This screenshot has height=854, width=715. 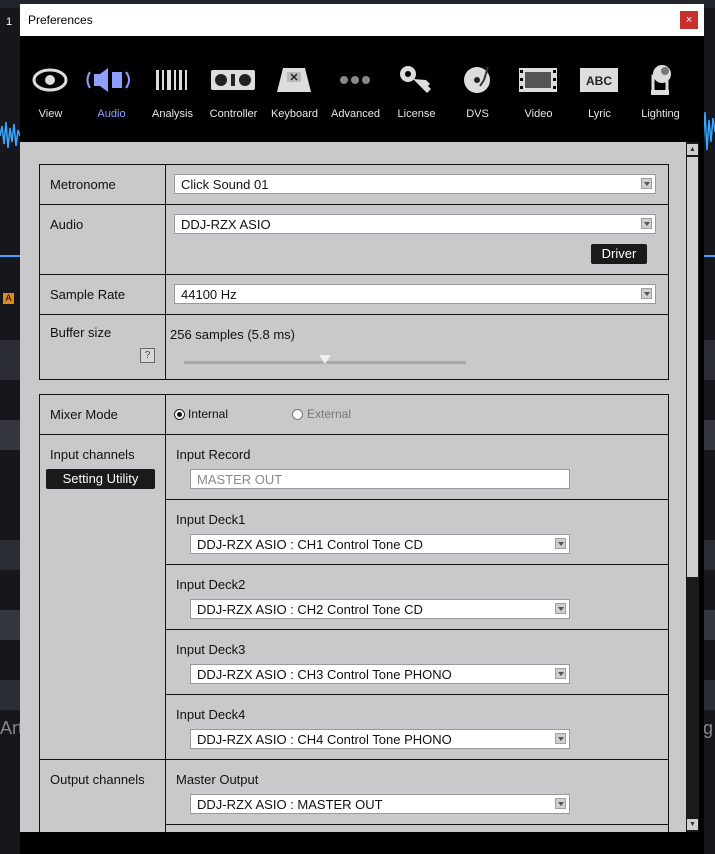 What do you see at coordinates (310, 609) in the screenshot?
I see `input-deck2-value: DDJ-RZX ASIO : CH2 Control Tone CD` at bounding box center [310, 609].